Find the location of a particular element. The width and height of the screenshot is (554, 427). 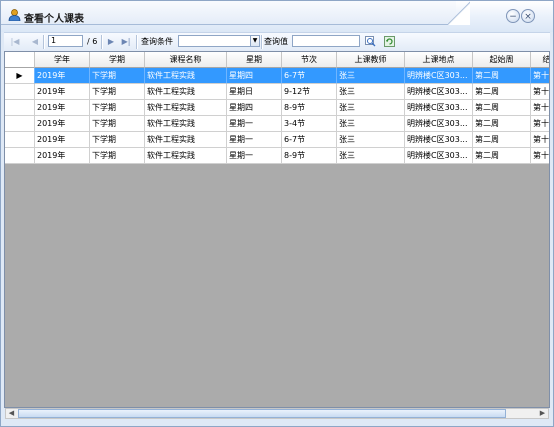

minimize-button: − is located at coordinates (513, 16).